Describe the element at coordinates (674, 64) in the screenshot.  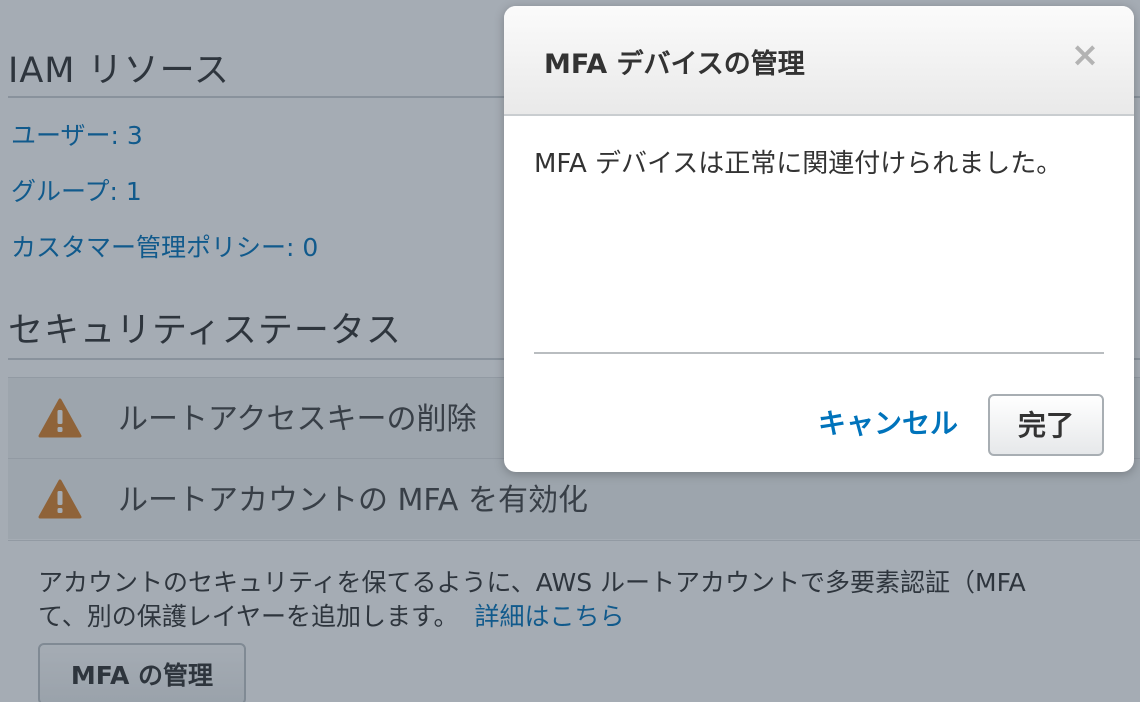
I see `dialog-title: MFA デバイスの管理` at that location.